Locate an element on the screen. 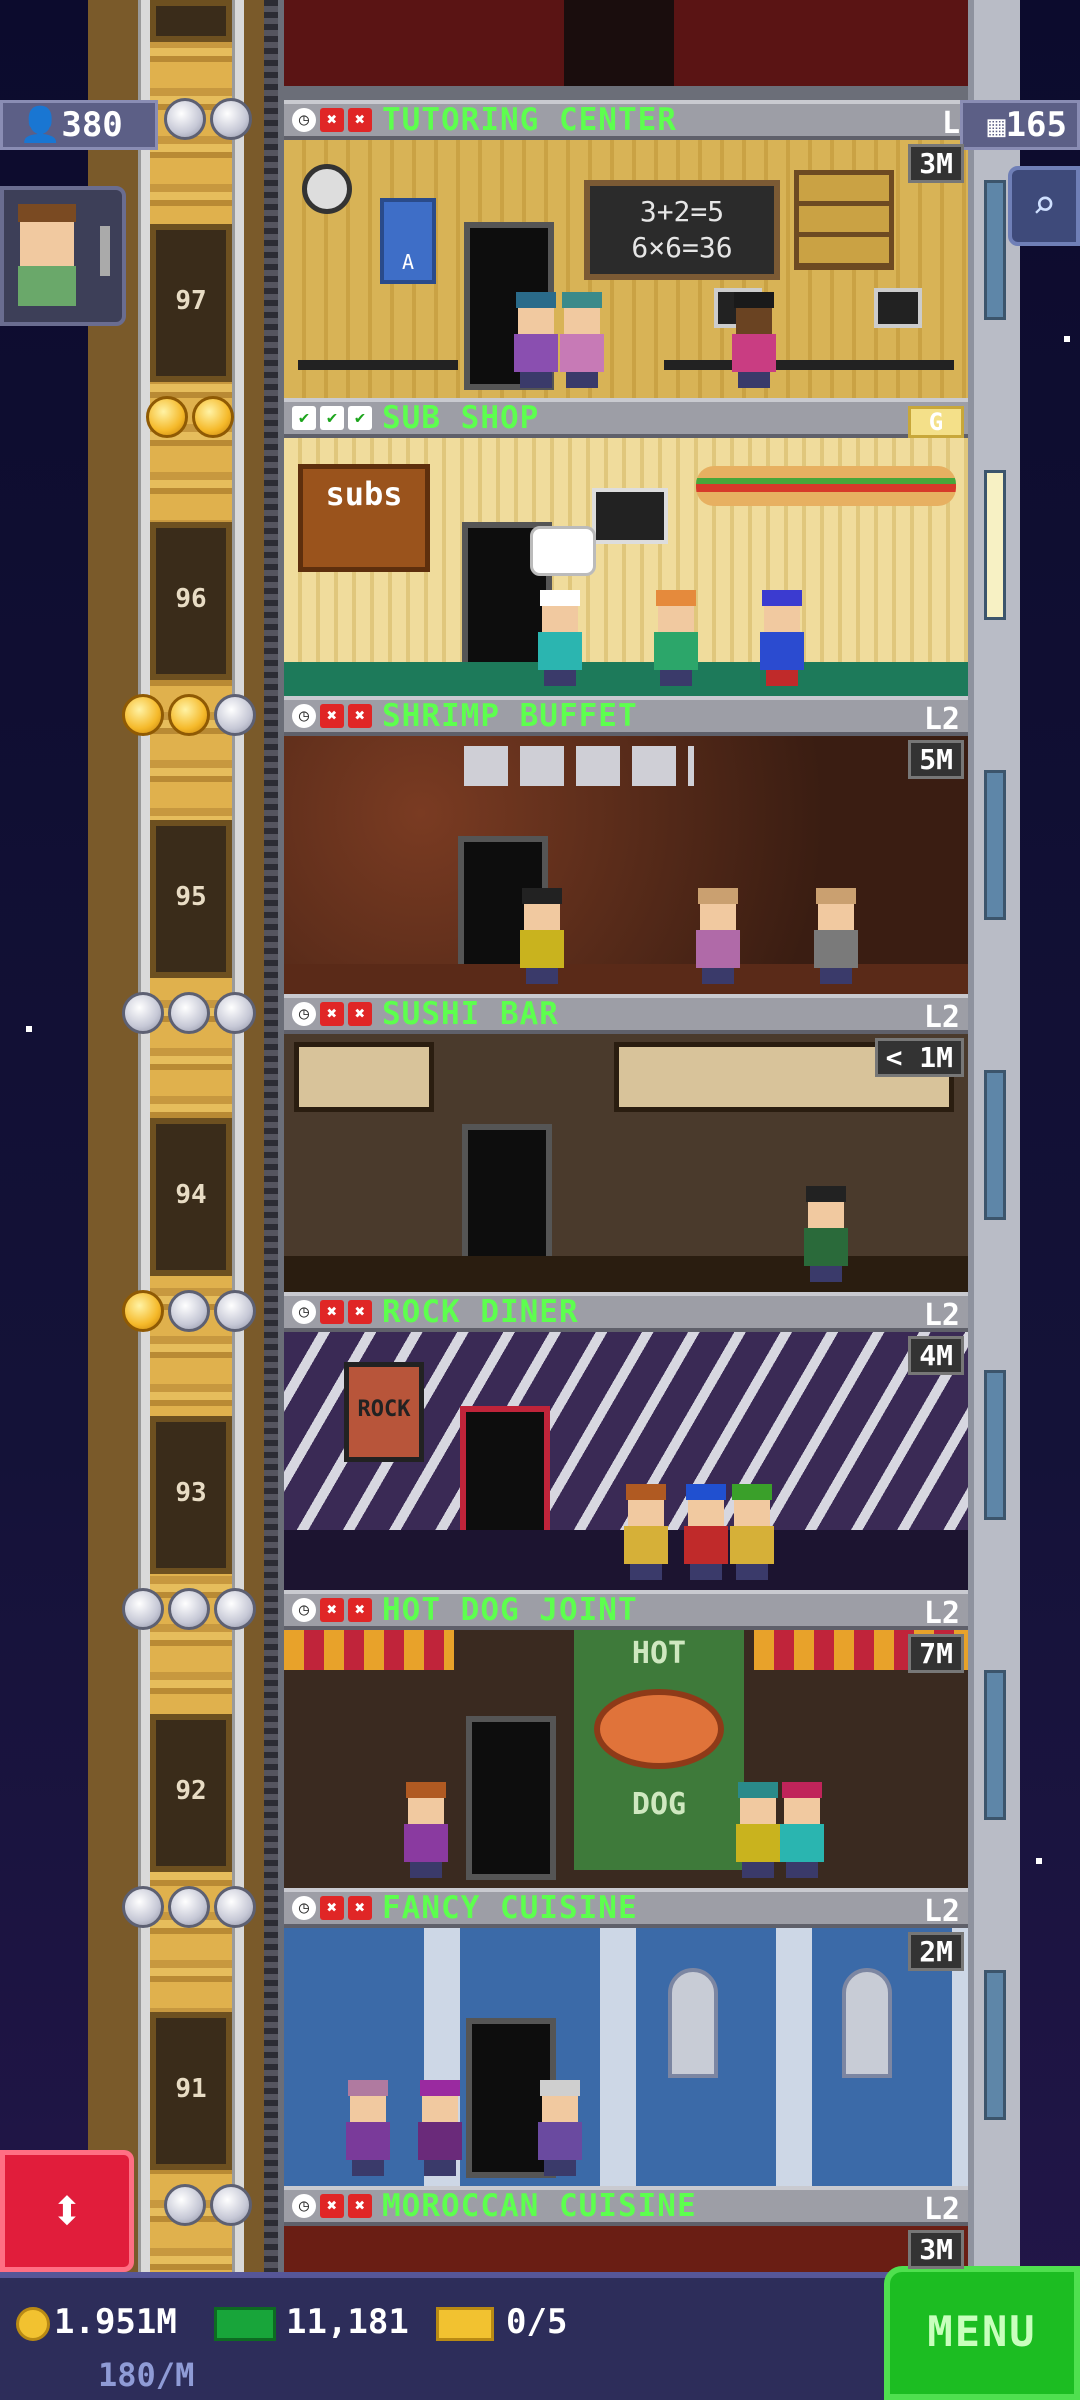 This screenshot has height=2400, width=1080. coin-balance: 1.951M is located at coordinates (96, 2322).